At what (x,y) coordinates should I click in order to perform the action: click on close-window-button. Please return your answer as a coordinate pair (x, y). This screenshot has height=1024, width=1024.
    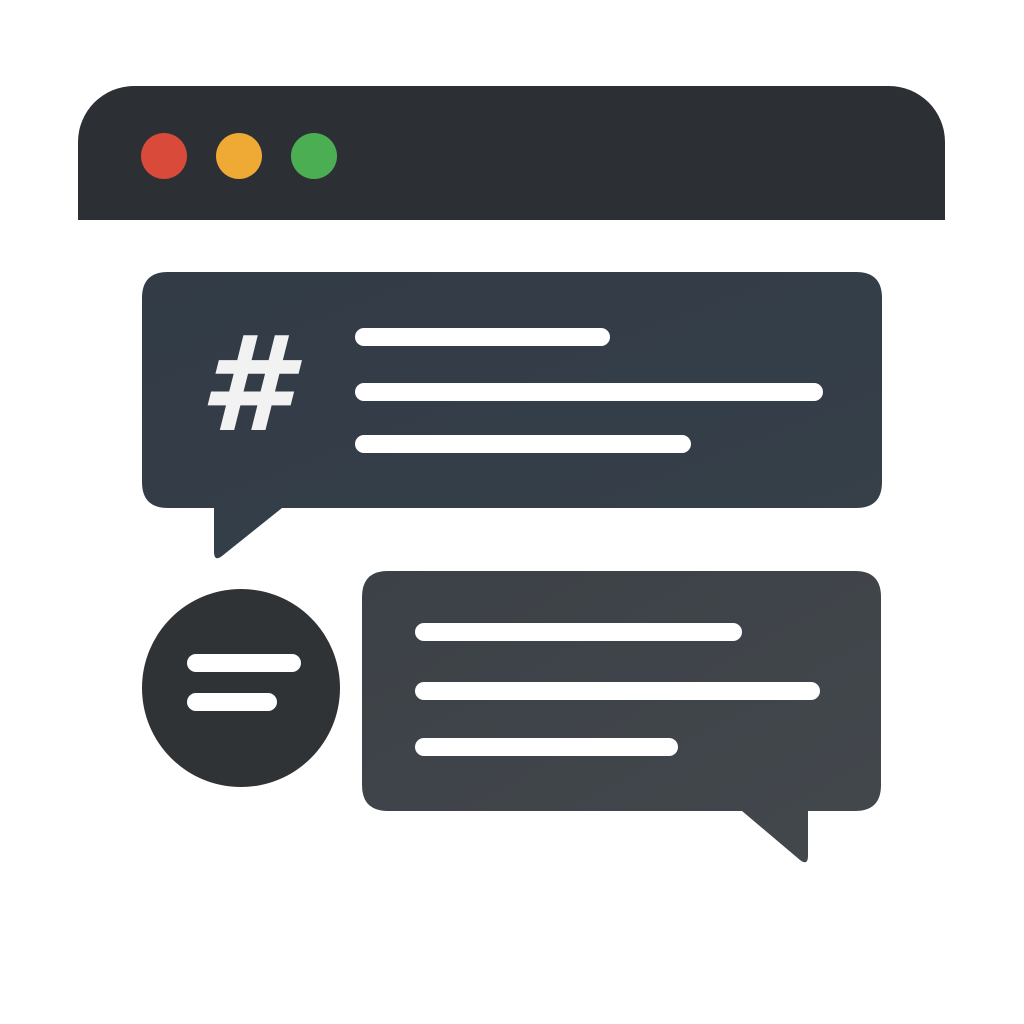
    Looking at the image, I should click on (164, 156).